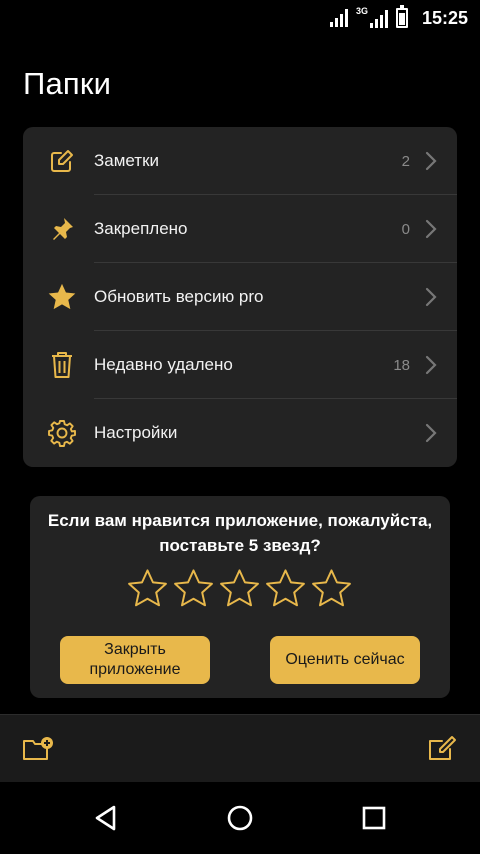 The width and height of the screenshot is (480, 854). Describe the element at coordinates (401, 365) in the screenshot. I see `folder-count: 18` at that location.